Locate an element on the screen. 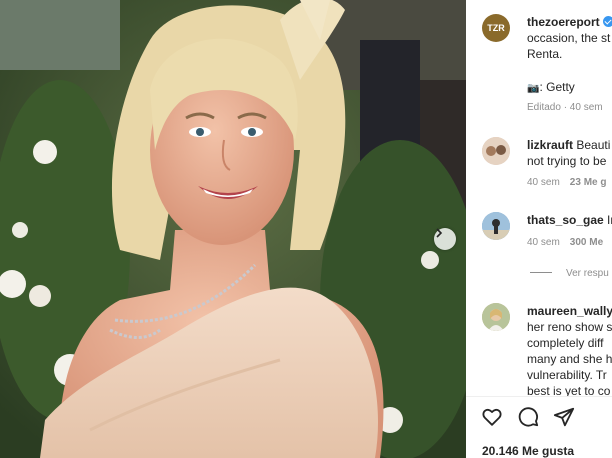  actions-divider is located at coordinates (539, 396).